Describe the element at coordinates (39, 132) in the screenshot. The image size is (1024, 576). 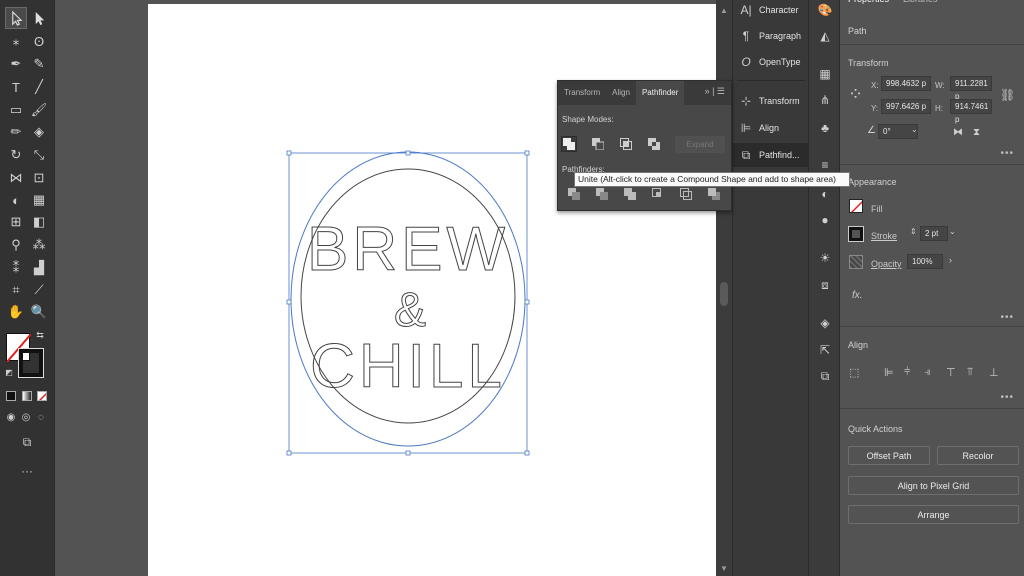
I see `eraser-tool-icon: ◈` at that location.